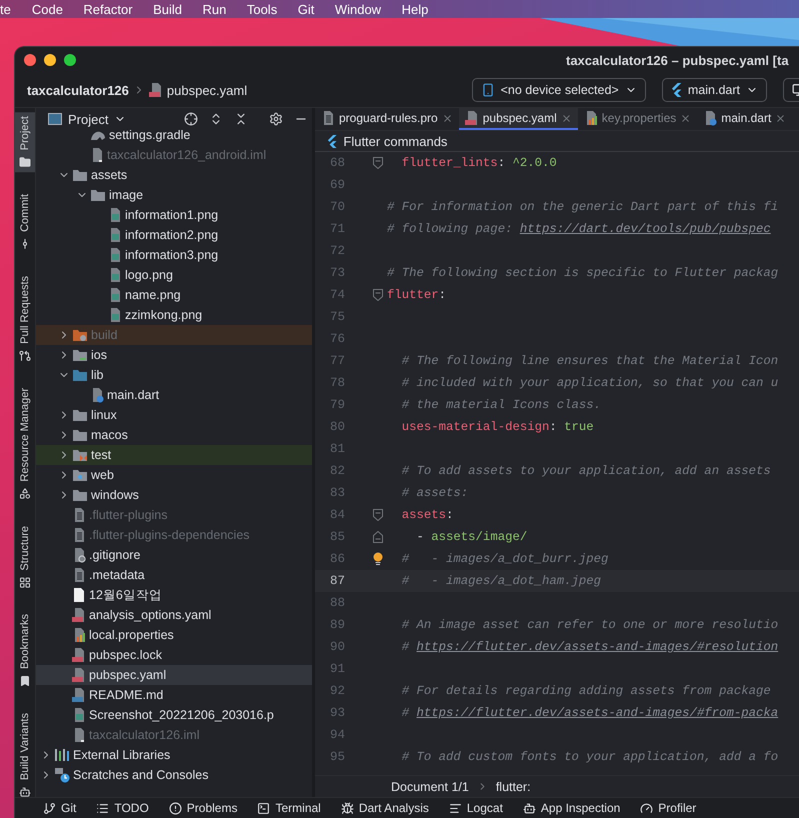  What do you see at coordinates (312, 9) in the screenshot?
I see `menu-item: Git` at bounding box center [312, 9].